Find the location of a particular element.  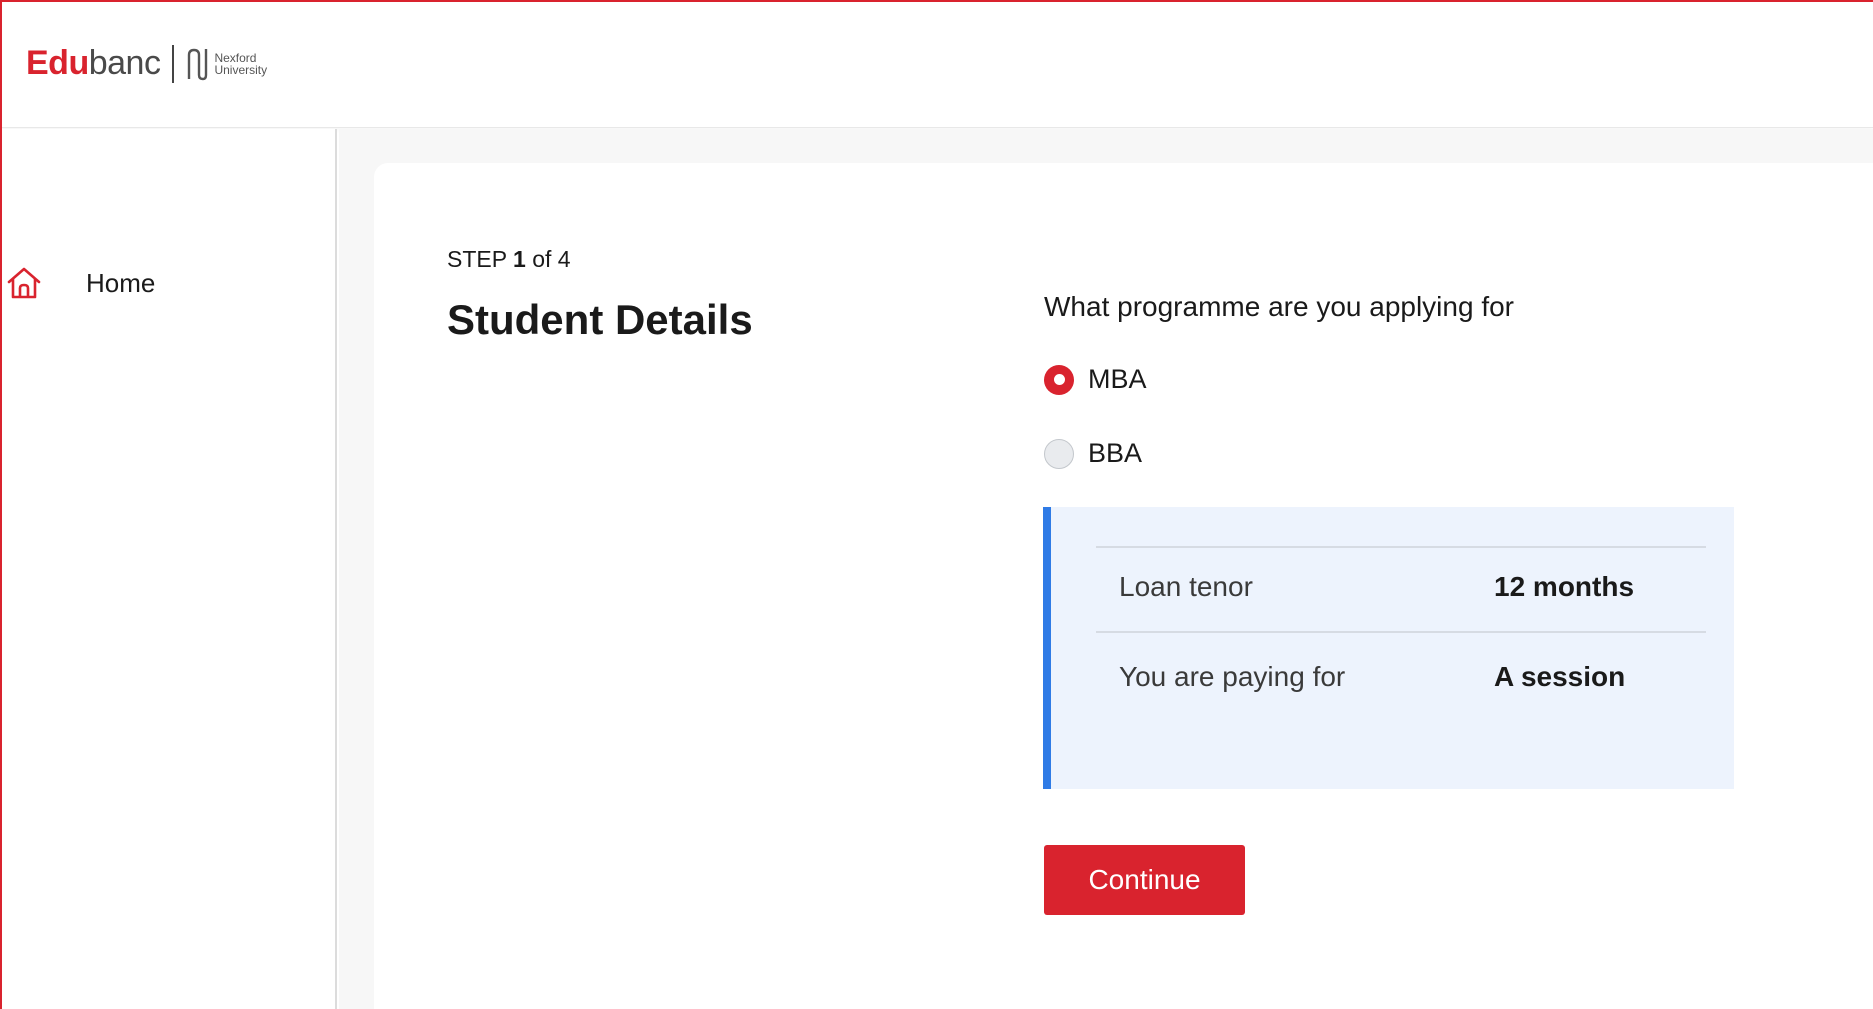

radio-unchecked-icon is located at coordinates (1059, 453).